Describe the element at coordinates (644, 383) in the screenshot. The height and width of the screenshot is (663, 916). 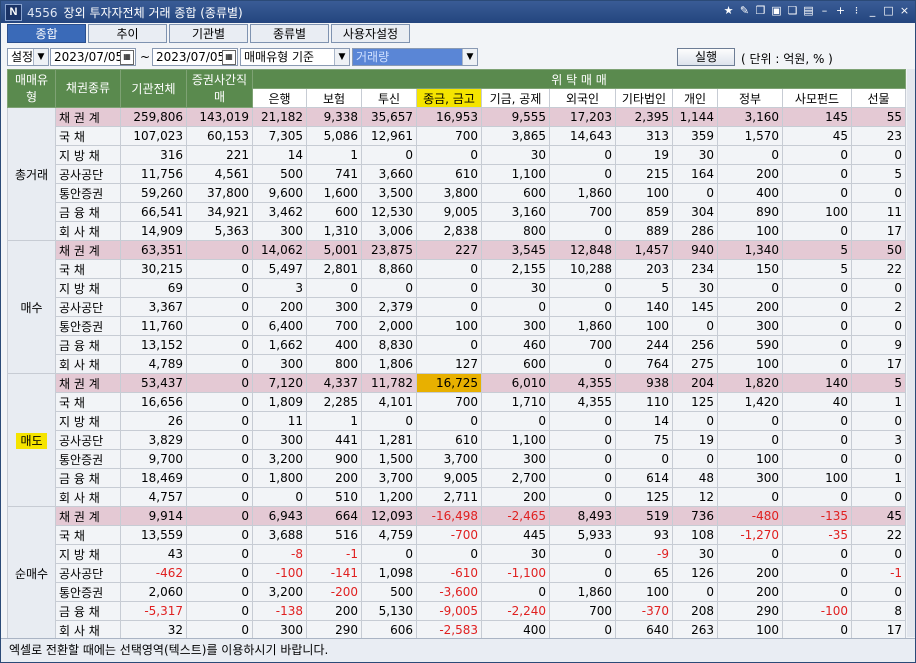
I see `value-cell: 938` at that location.